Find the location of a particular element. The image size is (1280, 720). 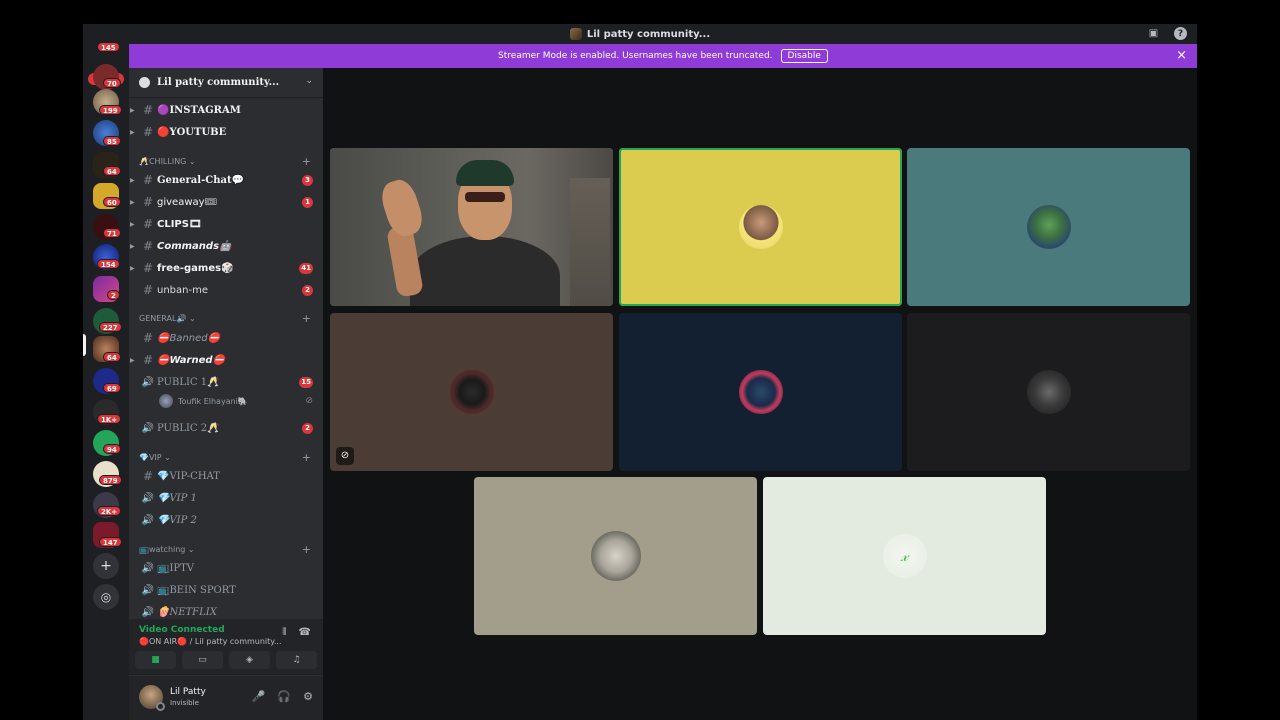

chevron-down-icon: ⌄ is located at coordinates (309, 81).